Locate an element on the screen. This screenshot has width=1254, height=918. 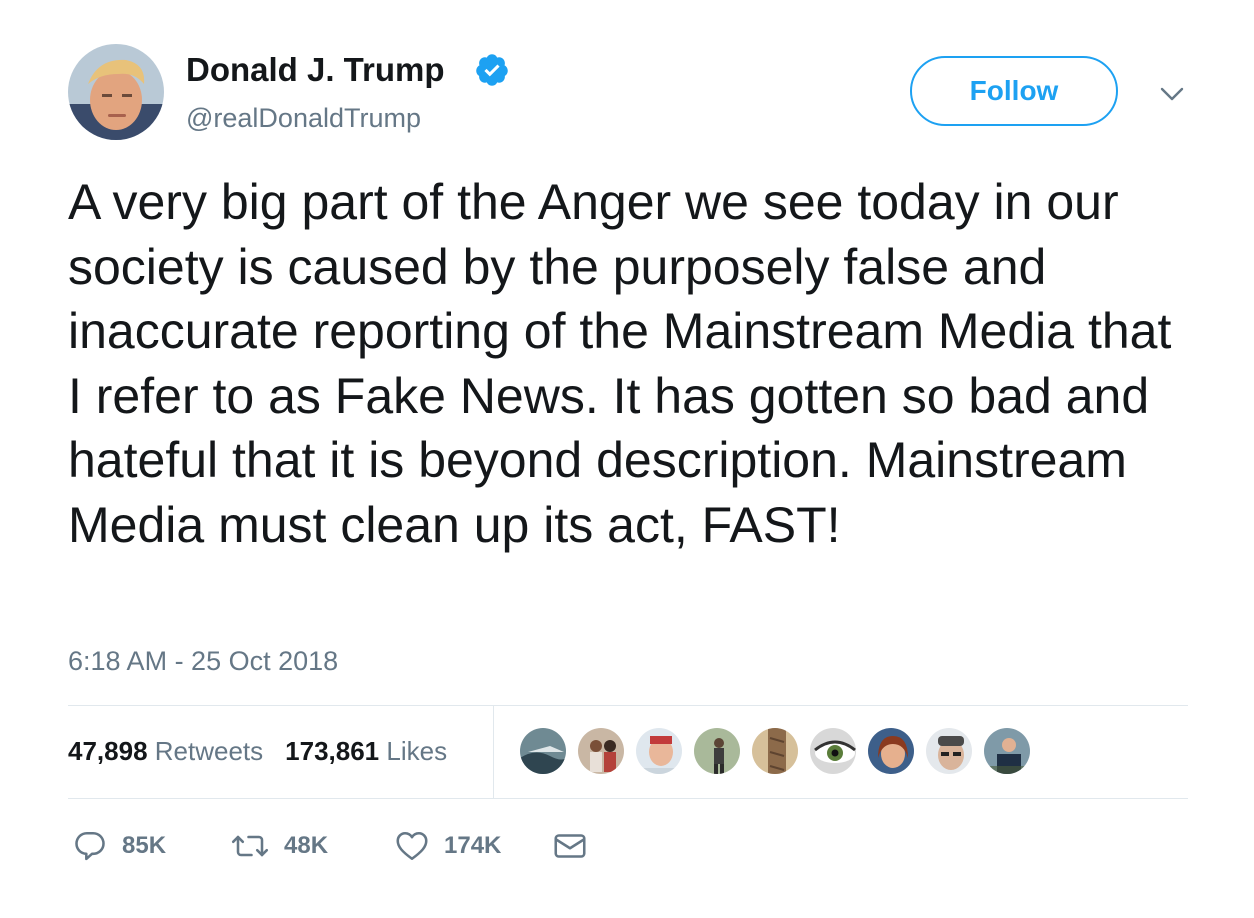
author-handle: @realDonaldTrump is located at coordinates (303, 118).